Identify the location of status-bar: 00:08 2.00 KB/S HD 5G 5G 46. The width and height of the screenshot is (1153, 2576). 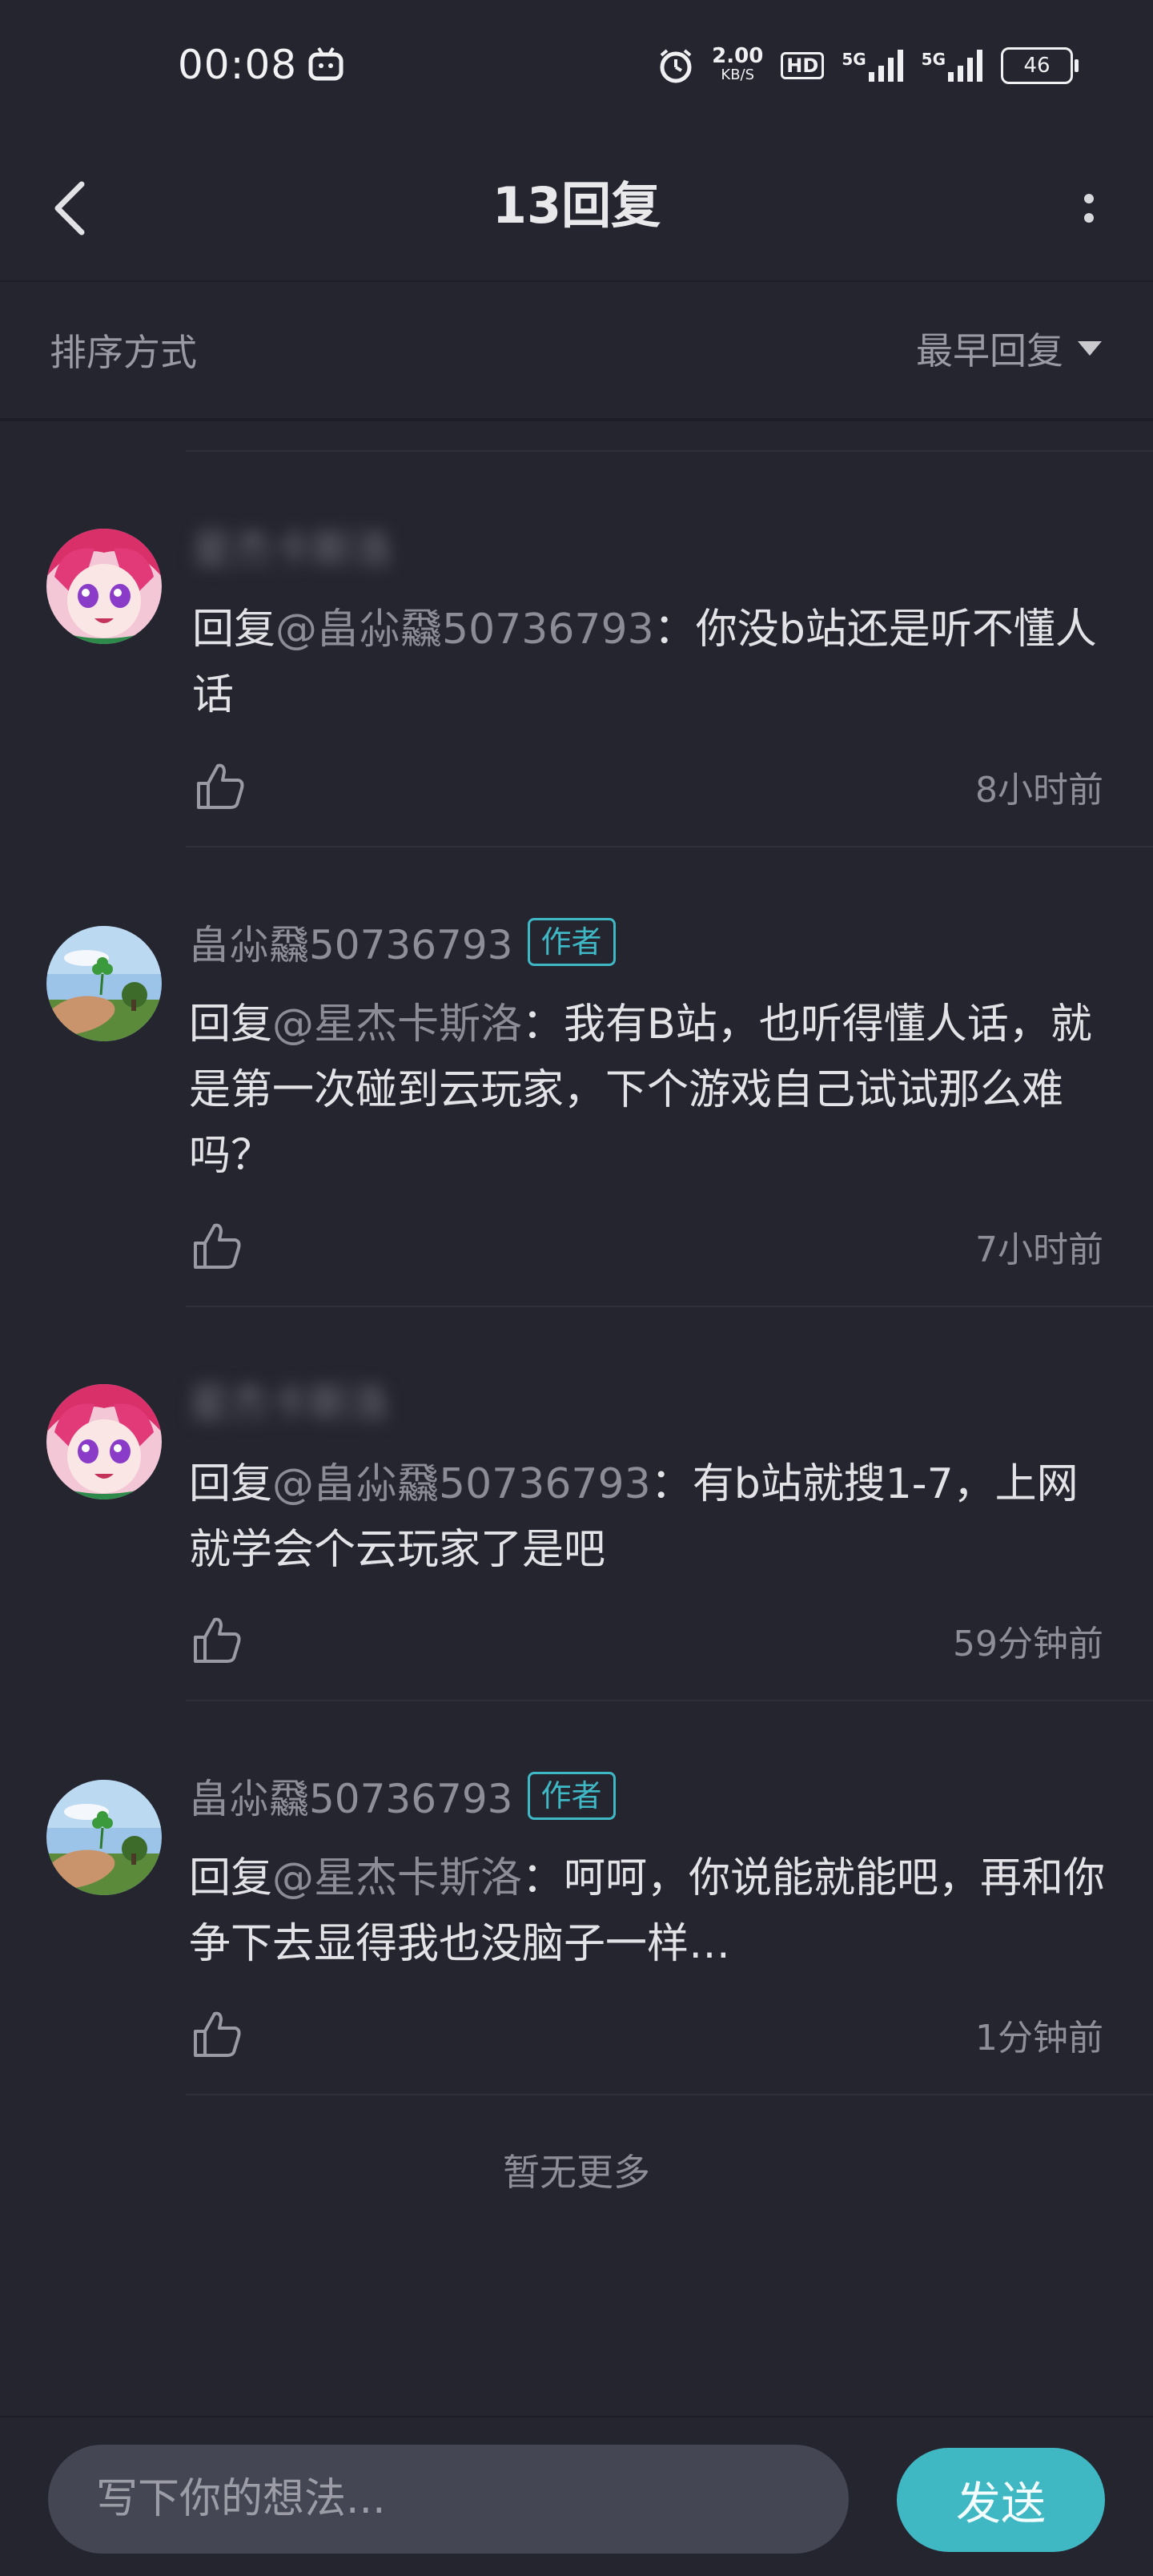
(576, 68).